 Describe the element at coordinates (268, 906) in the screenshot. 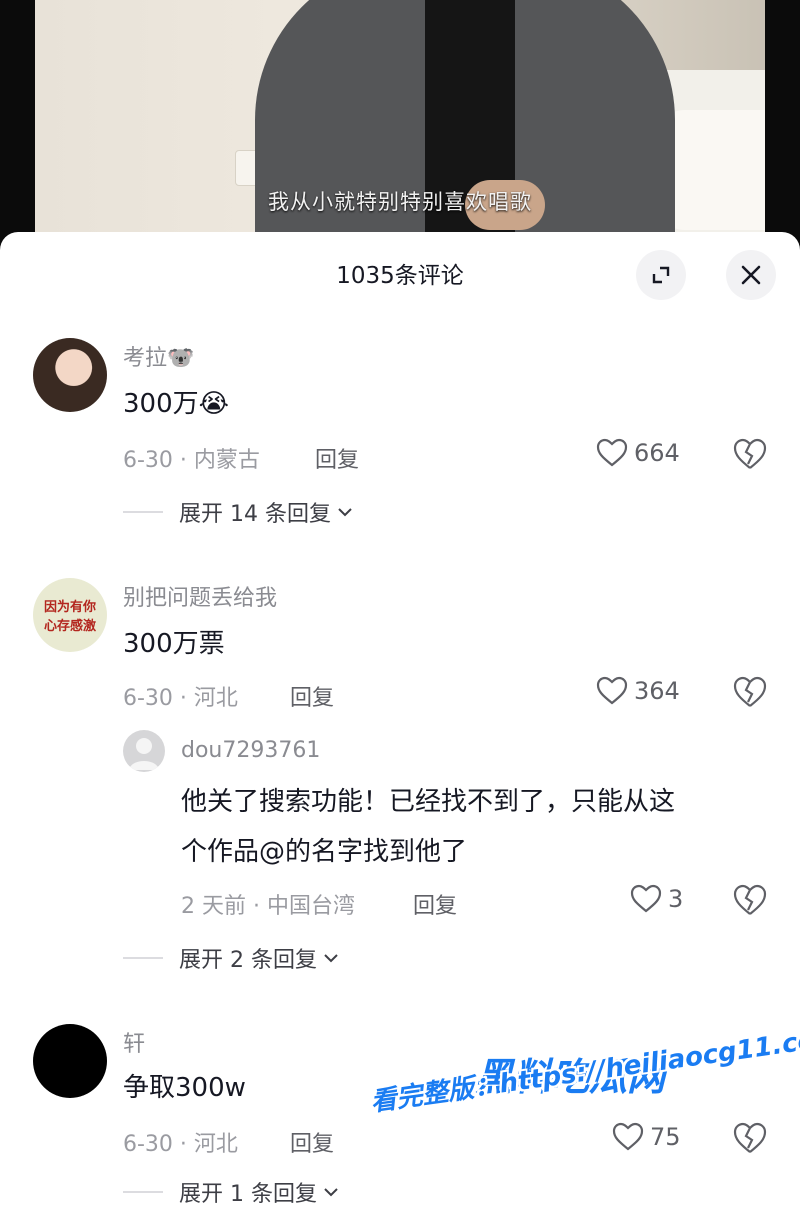

I see `reply-meta: 2 天前 · 中国台湾` at that location.